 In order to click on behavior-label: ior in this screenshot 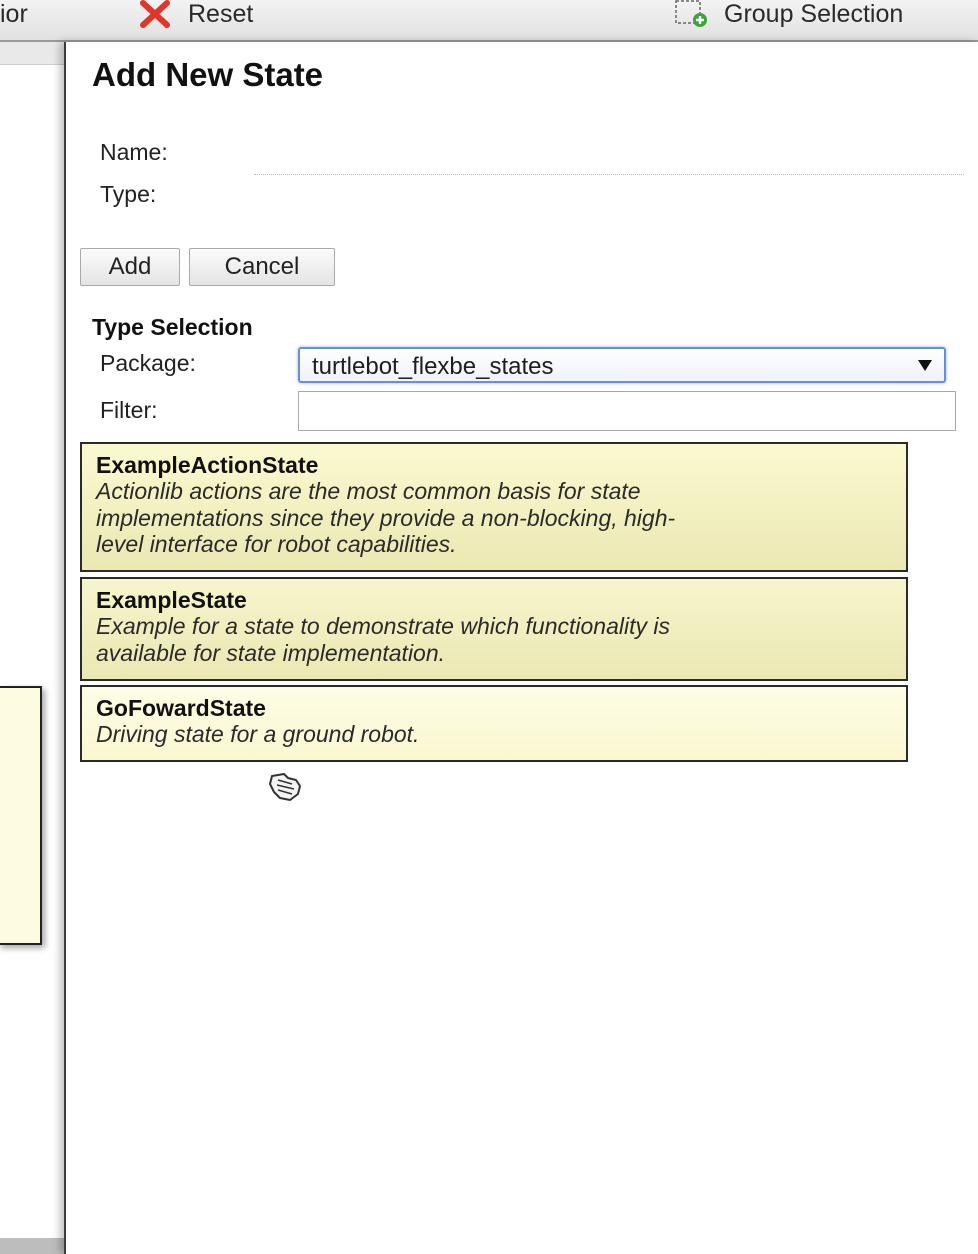, I will do `click(14, 14)`.